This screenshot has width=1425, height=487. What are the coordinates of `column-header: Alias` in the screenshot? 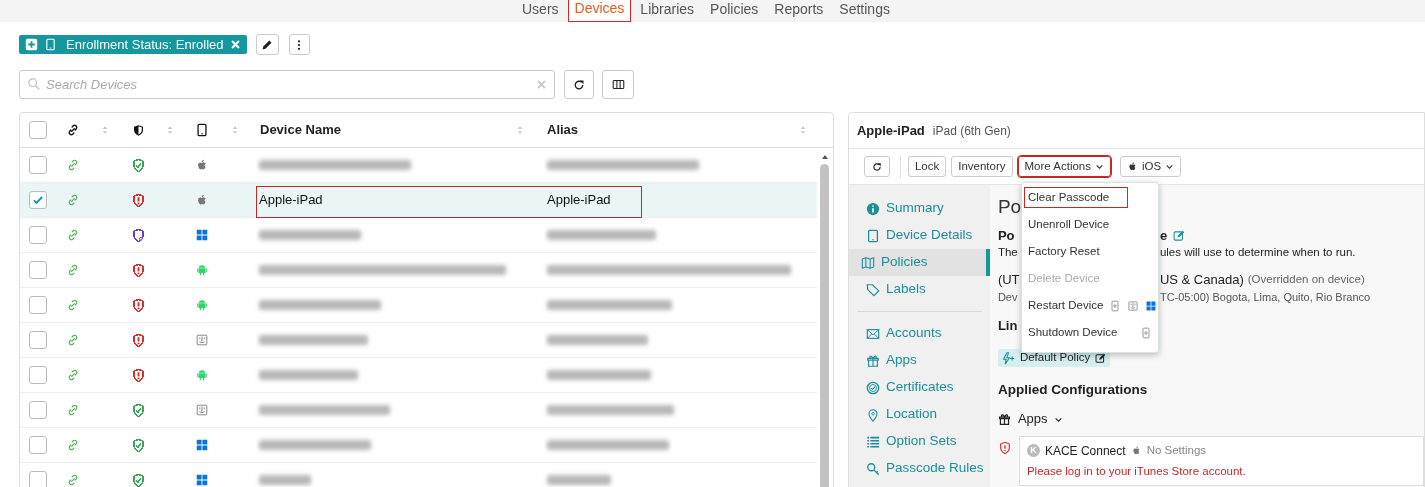 It's located at (563, 130).